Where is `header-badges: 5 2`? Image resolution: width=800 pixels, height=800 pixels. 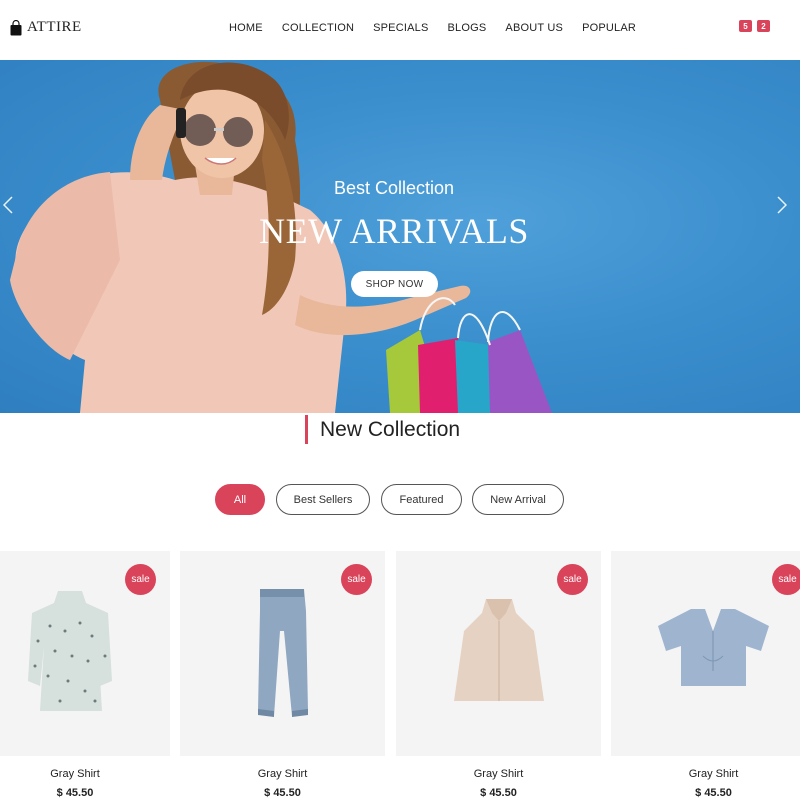
header-badges: 5 2 is located at coordinates (754, 26).